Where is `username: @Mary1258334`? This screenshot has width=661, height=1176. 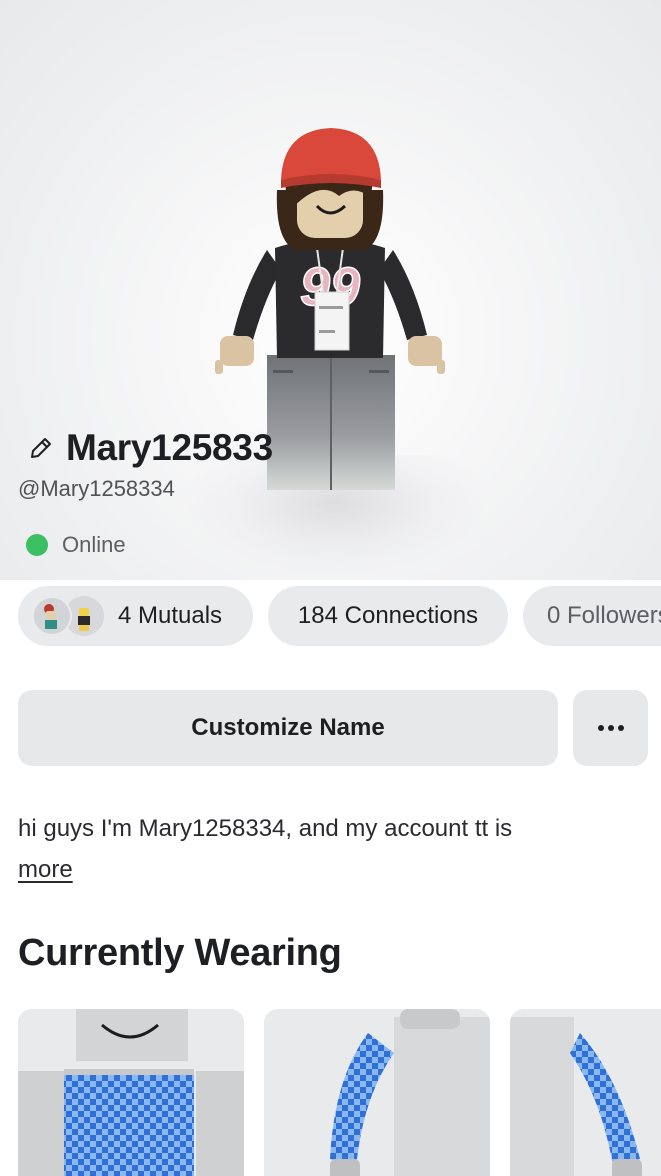
username: @Mary1258334 is located at coordinates (96, 488).